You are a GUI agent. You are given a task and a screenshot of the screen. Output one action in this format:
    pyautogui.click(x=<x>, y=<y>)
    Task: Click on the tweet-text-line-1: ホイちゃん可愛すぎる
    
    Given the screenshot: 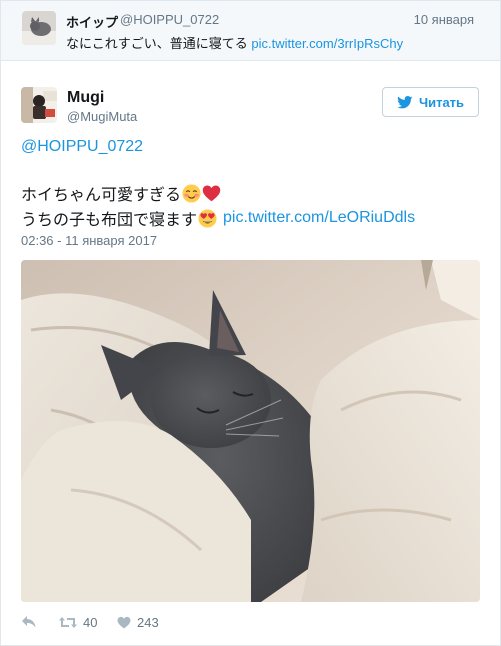 What is the action you would take?
    pyautogui.click(x=121, y=193)
    